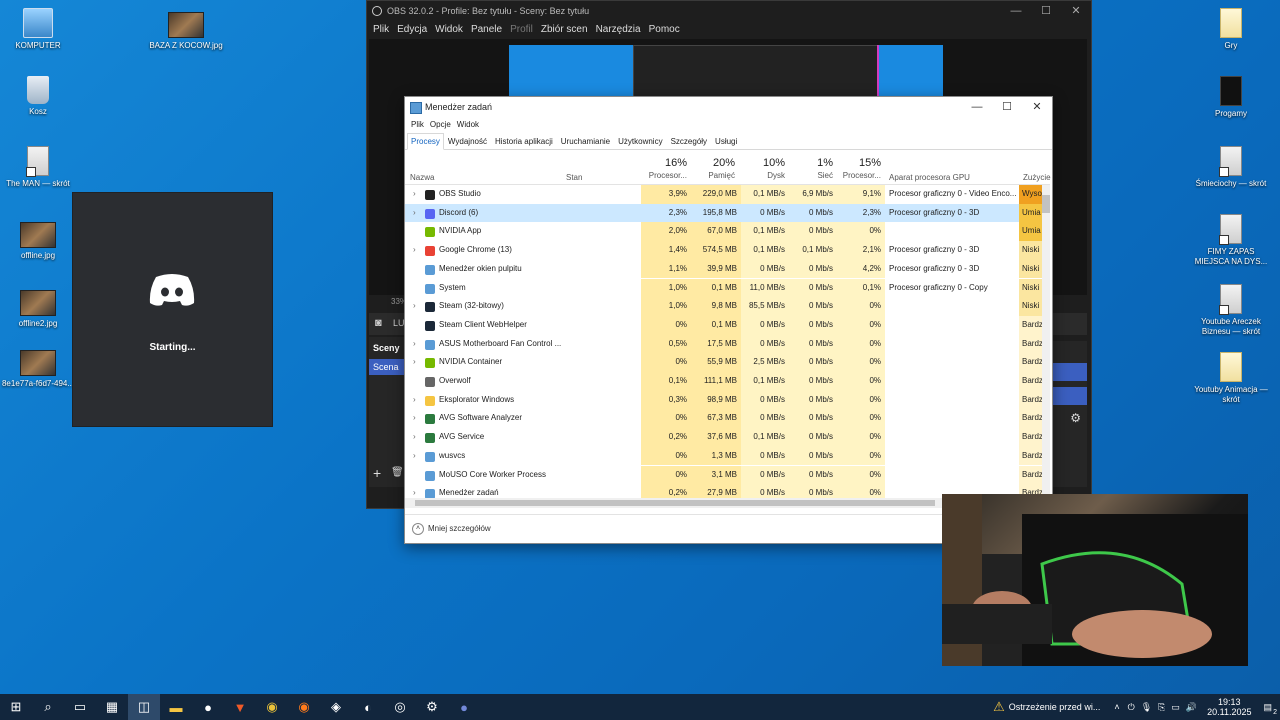  I want to click on desktop-icon-youtuby: Youtuby Animacja — skrót, so click(1231, 378).